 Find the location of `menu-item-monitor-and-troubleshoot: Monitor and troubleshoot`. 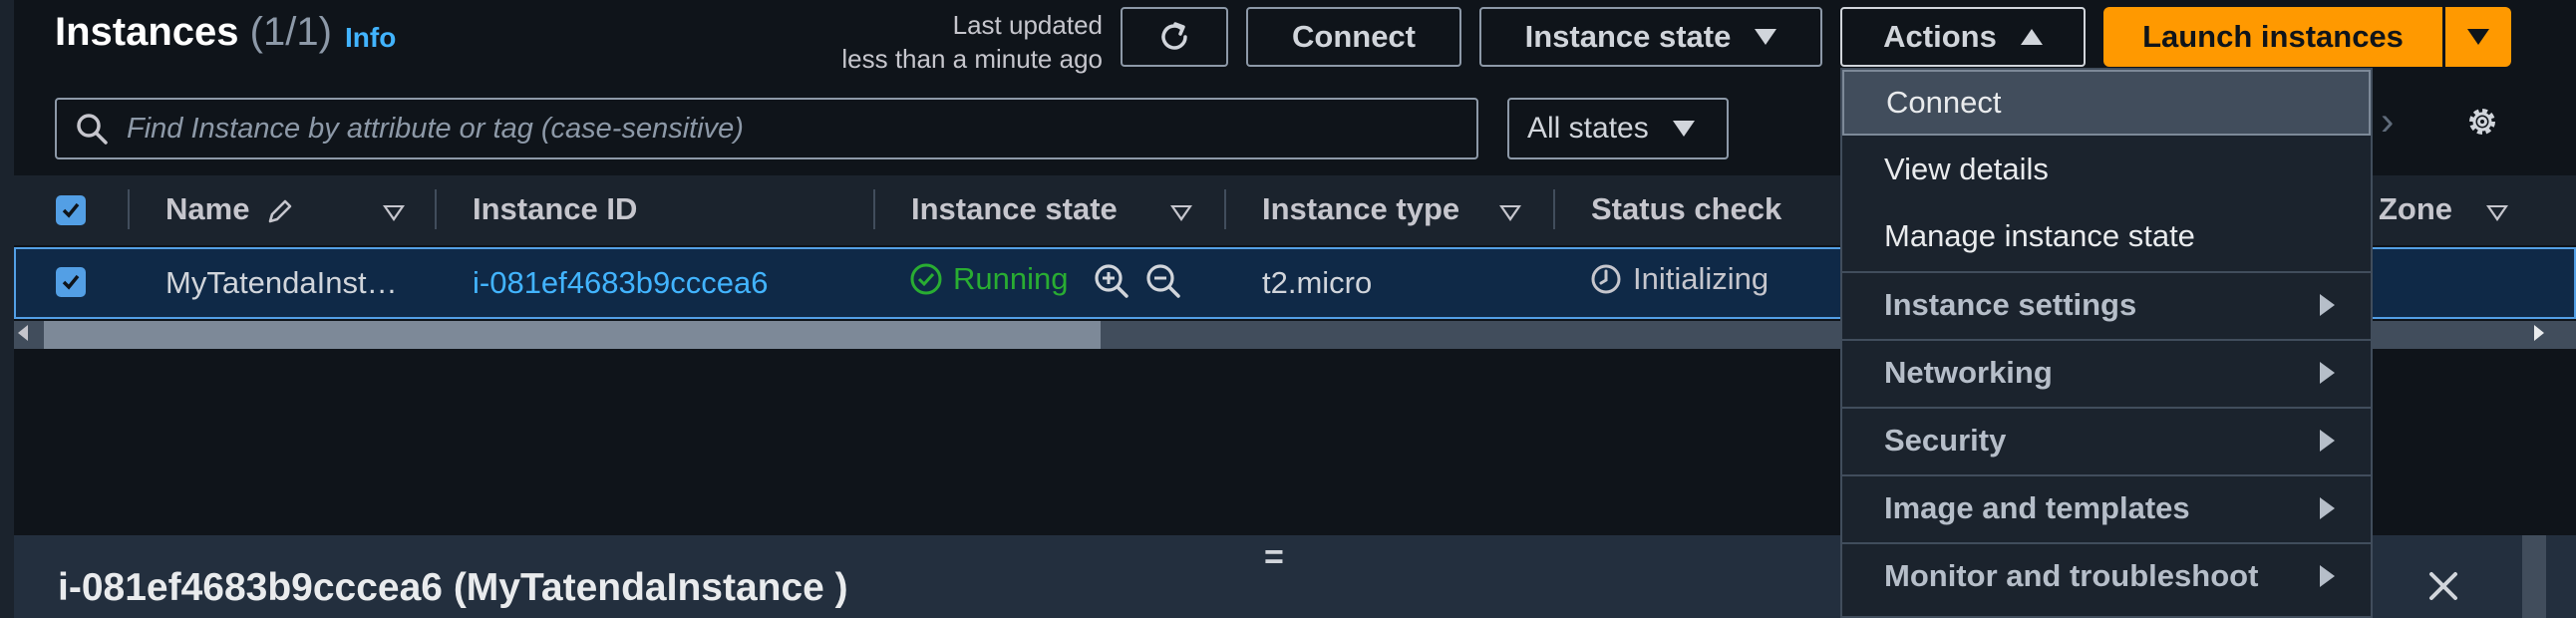

menu-item-monitor-and-troubleshoot: Monitor and troubleshoot is located at coordinates (2106, 575).